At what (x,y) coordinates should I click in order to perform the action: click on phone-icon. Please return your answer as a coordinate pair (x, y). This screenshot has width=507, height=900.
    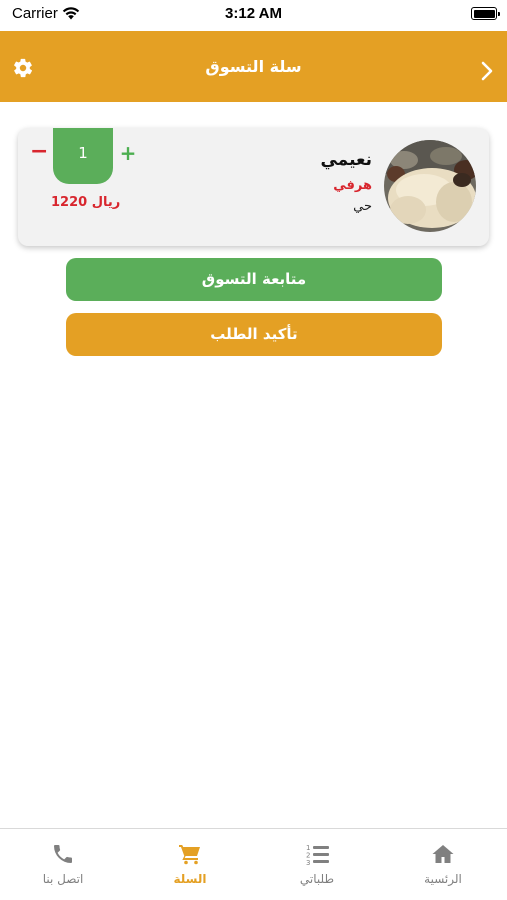
    Looking at the image, I should click on (63, 854).